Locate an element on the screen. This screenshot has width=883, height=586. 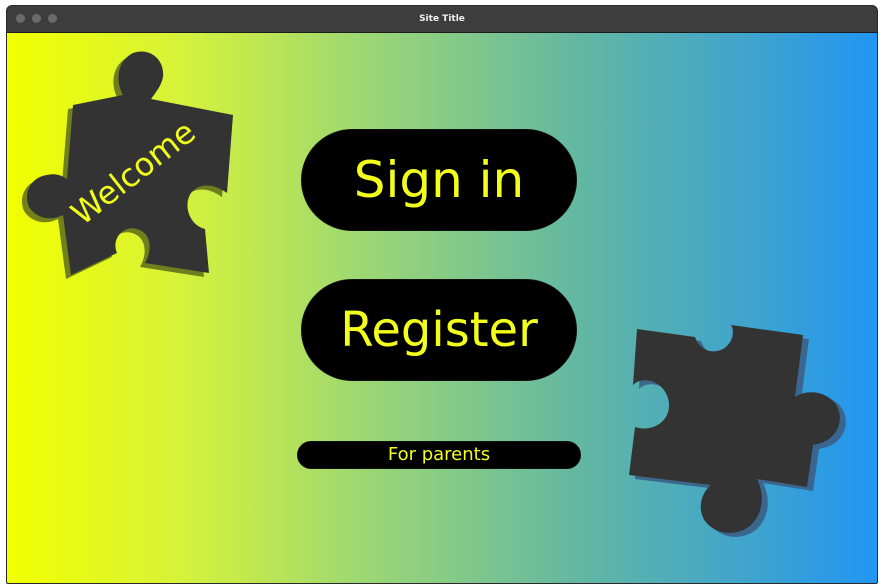
title-bar: Site Title is located at coordinates (442, 19).